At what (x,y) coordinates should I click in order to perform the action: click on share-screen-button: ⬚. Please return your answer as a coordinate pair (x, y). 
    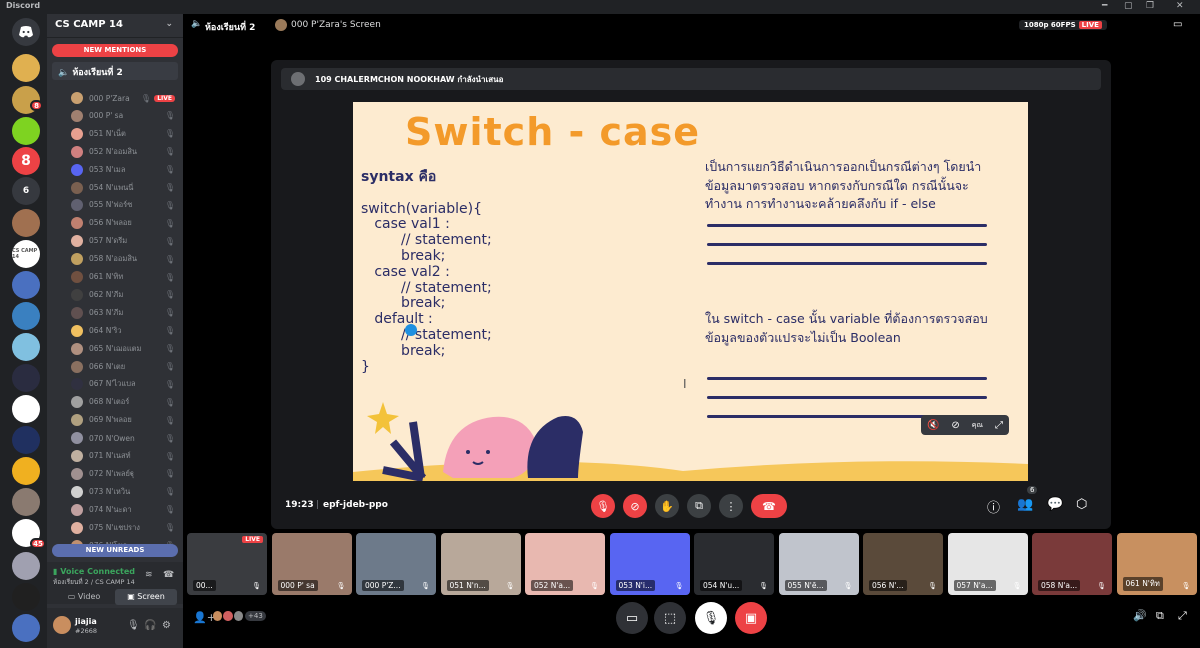
    Looking at the image, I should click on (670, 618).